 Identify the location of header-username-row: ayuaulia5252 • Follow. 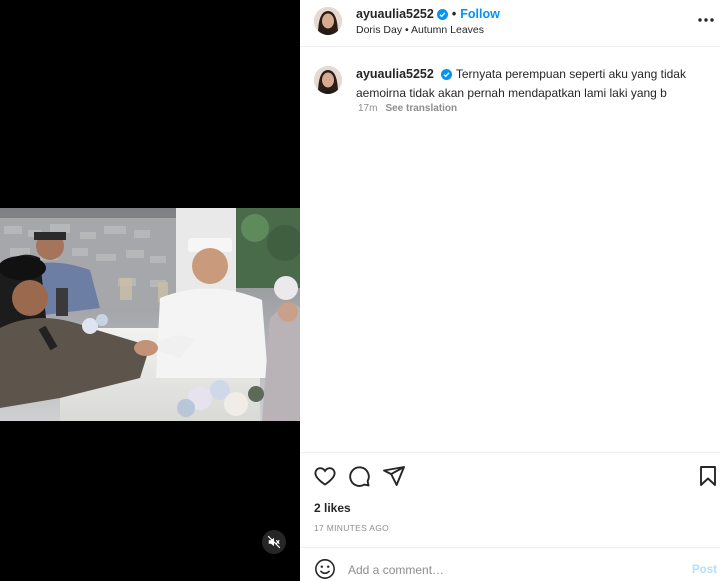
(428, 15).